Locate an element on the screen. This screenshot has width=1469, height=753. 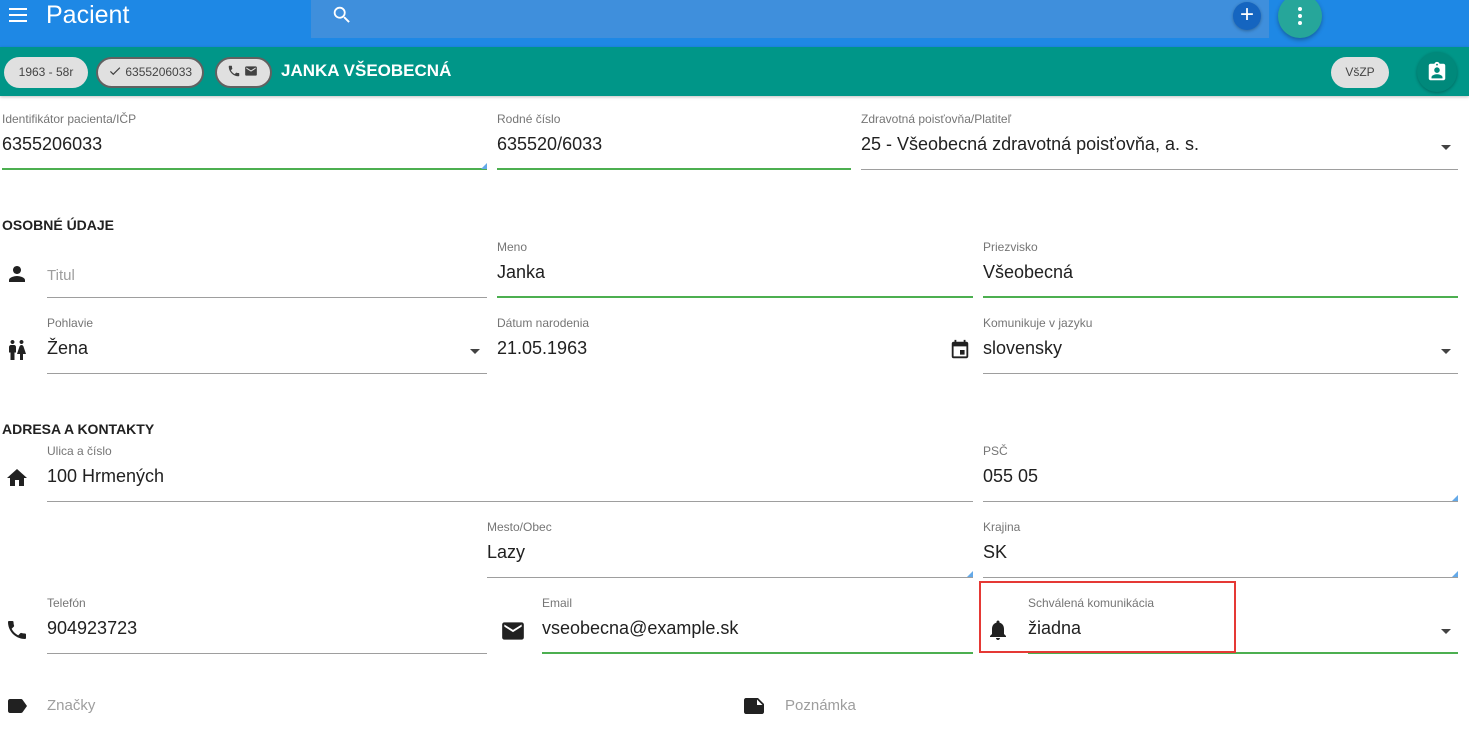
telefon-value: 904923723 is located at coordinates (92, 628).